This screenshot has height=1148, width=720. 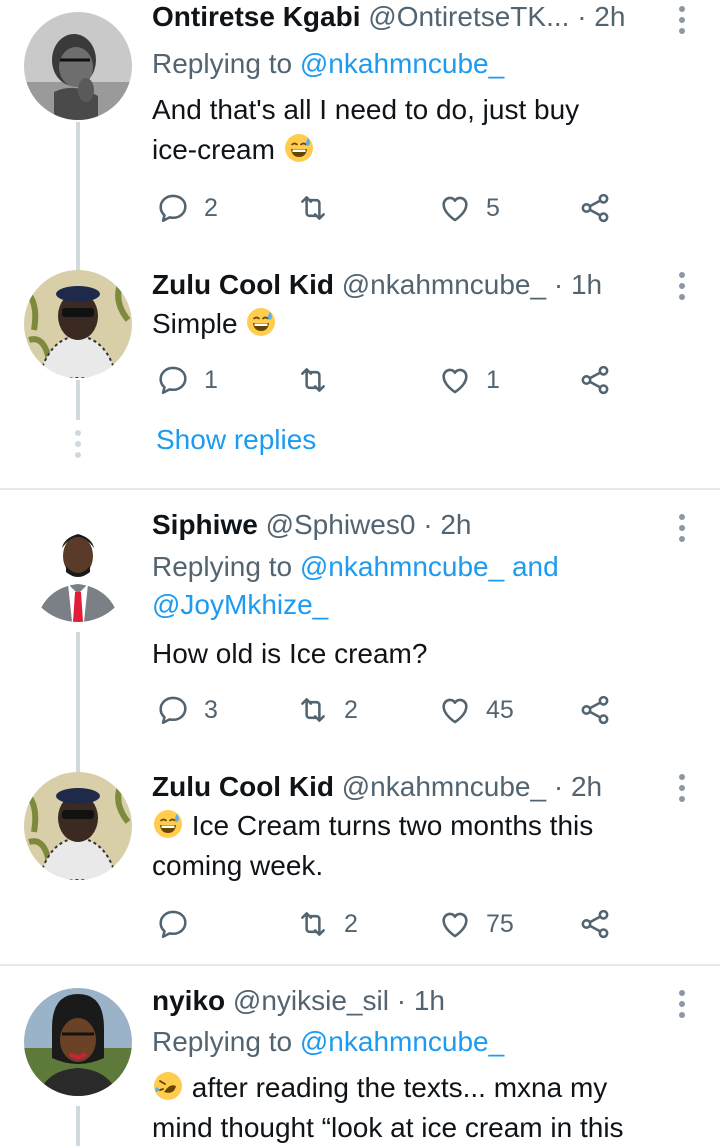 I want to click on like-button: 5, so click(x=469, y=208).